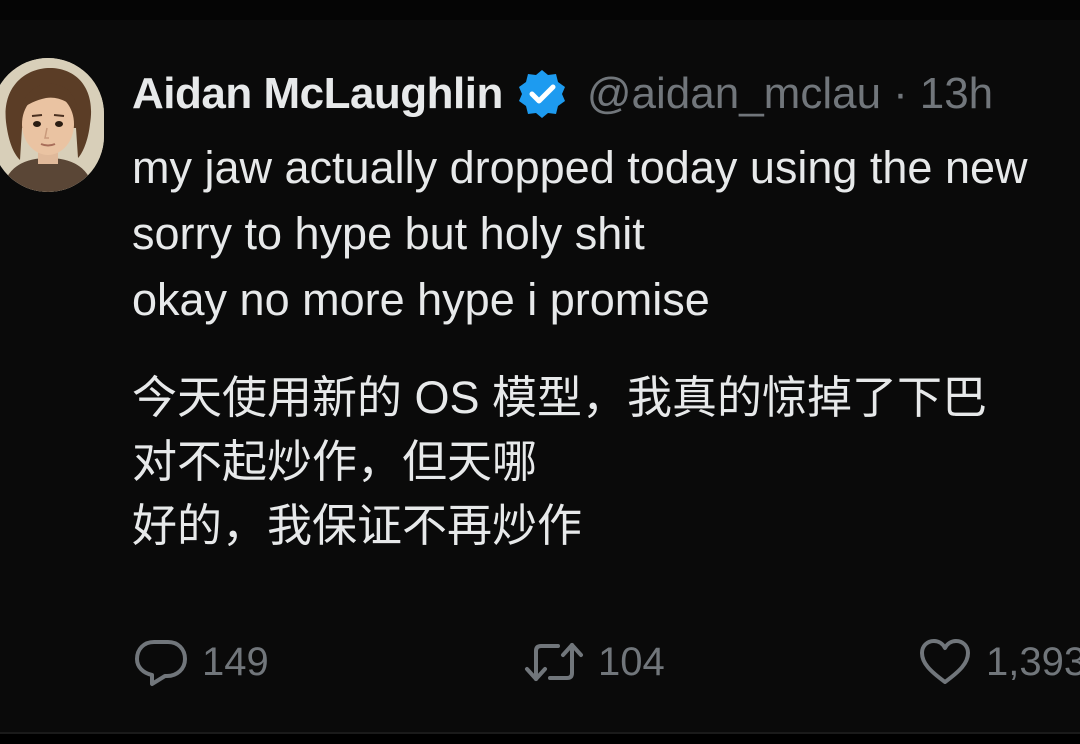 Image resolution: width=1080 pixels, height=744 pixels. I want to click on tweet-timestamp: 13h, so click(956, 94).